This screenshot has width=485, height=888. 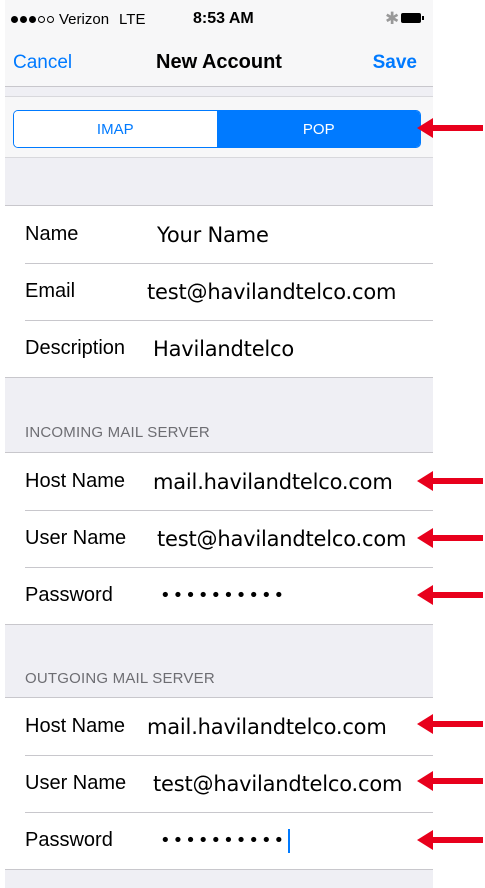 I want to click on outgoing-host-row: Host Name mail.havilandtelco.com, so click(x=219, y=726).